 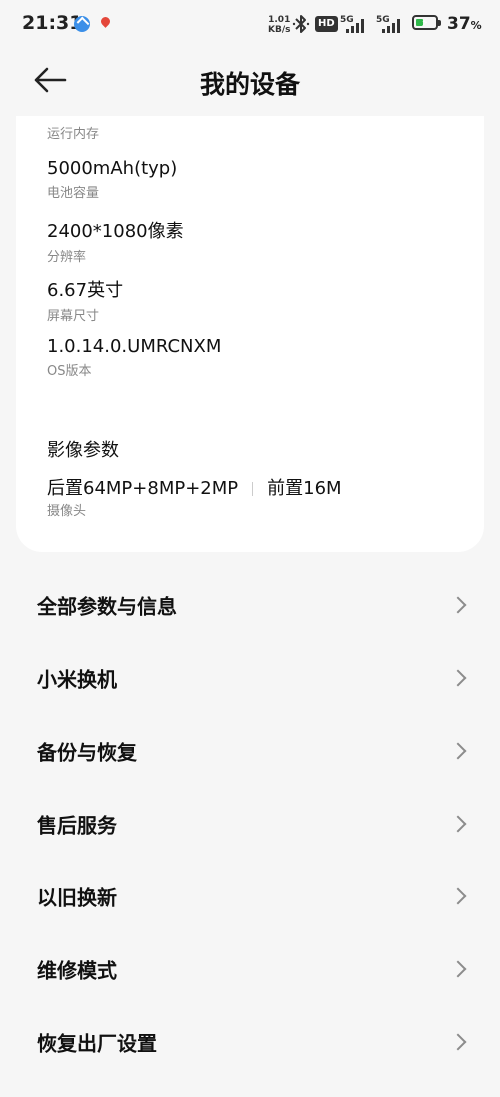 I want to click on spec-label: 屏幕尺寸, so click(x=73, y=316).